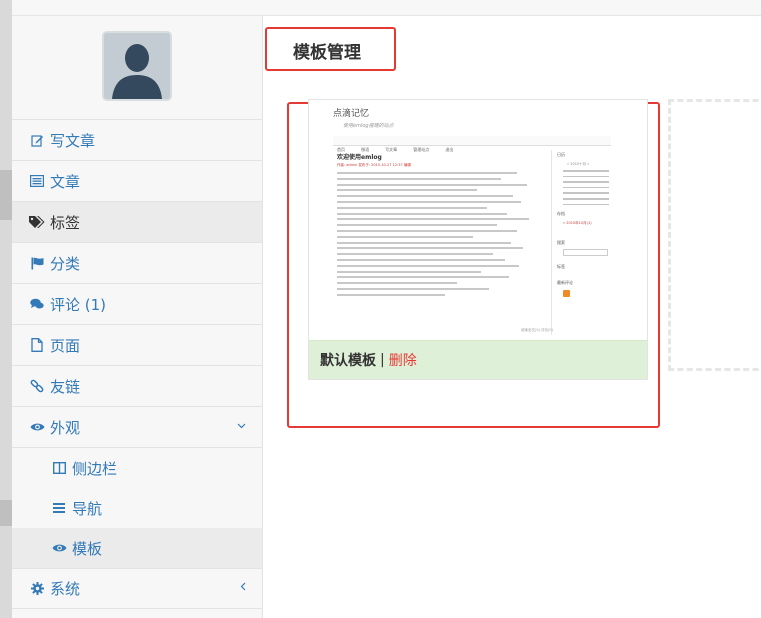 The image size is (761, 618). Describe the element at coordinates (374, 165) in the screenshot. I see `preview-post-meta: 作者: admin 发布于: 2015-10-27 12:37 编辑` at that location.